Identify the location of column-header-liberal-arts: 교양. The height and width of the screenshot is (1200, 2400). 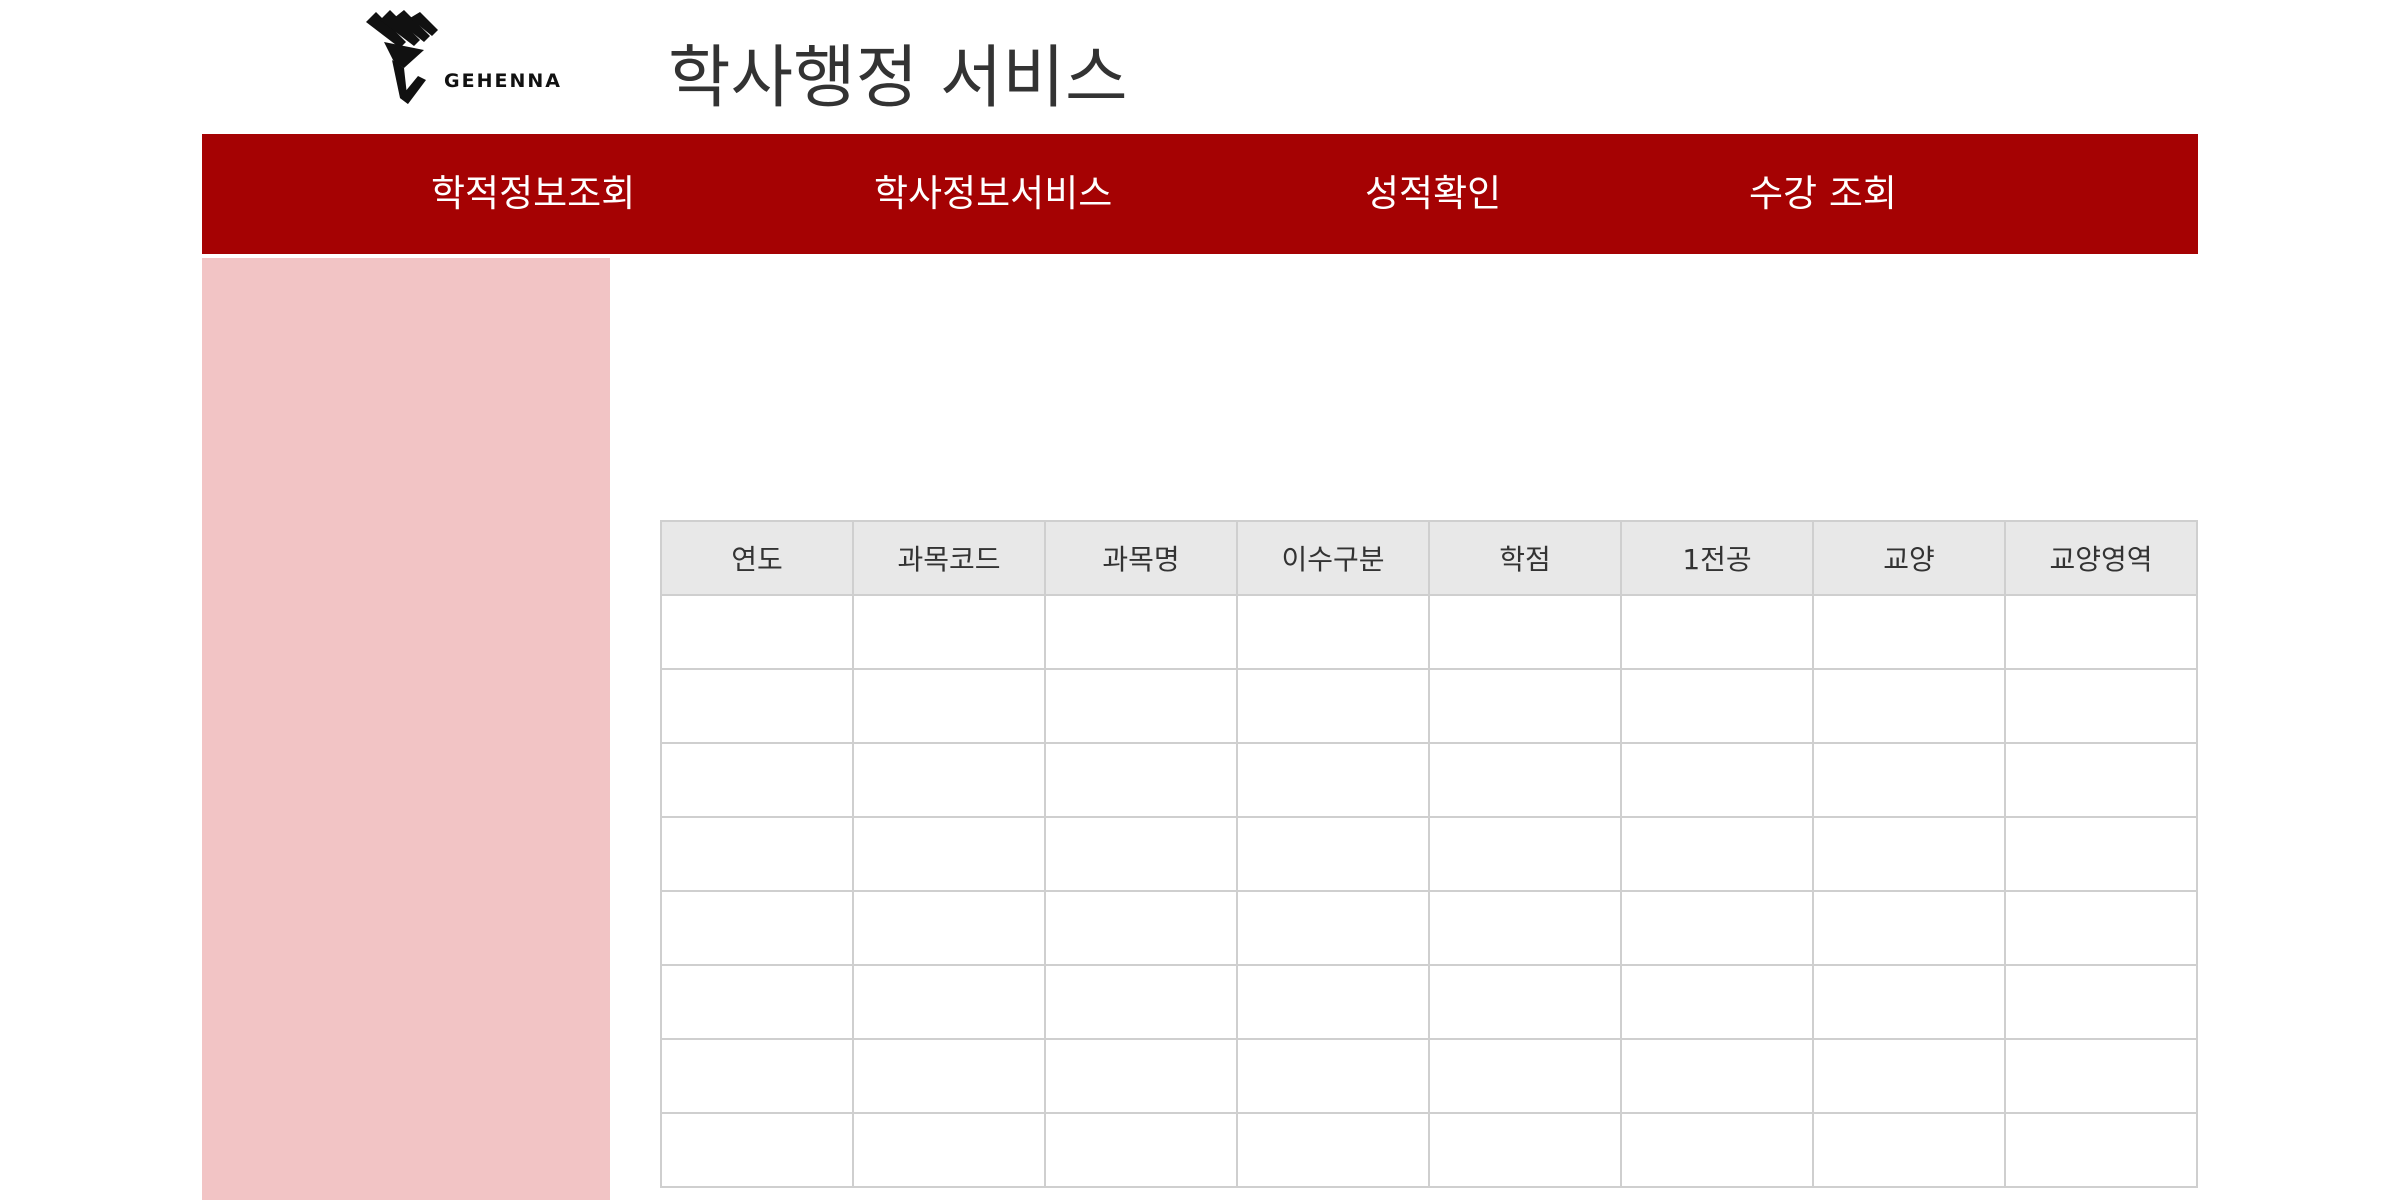
(1909, 558).